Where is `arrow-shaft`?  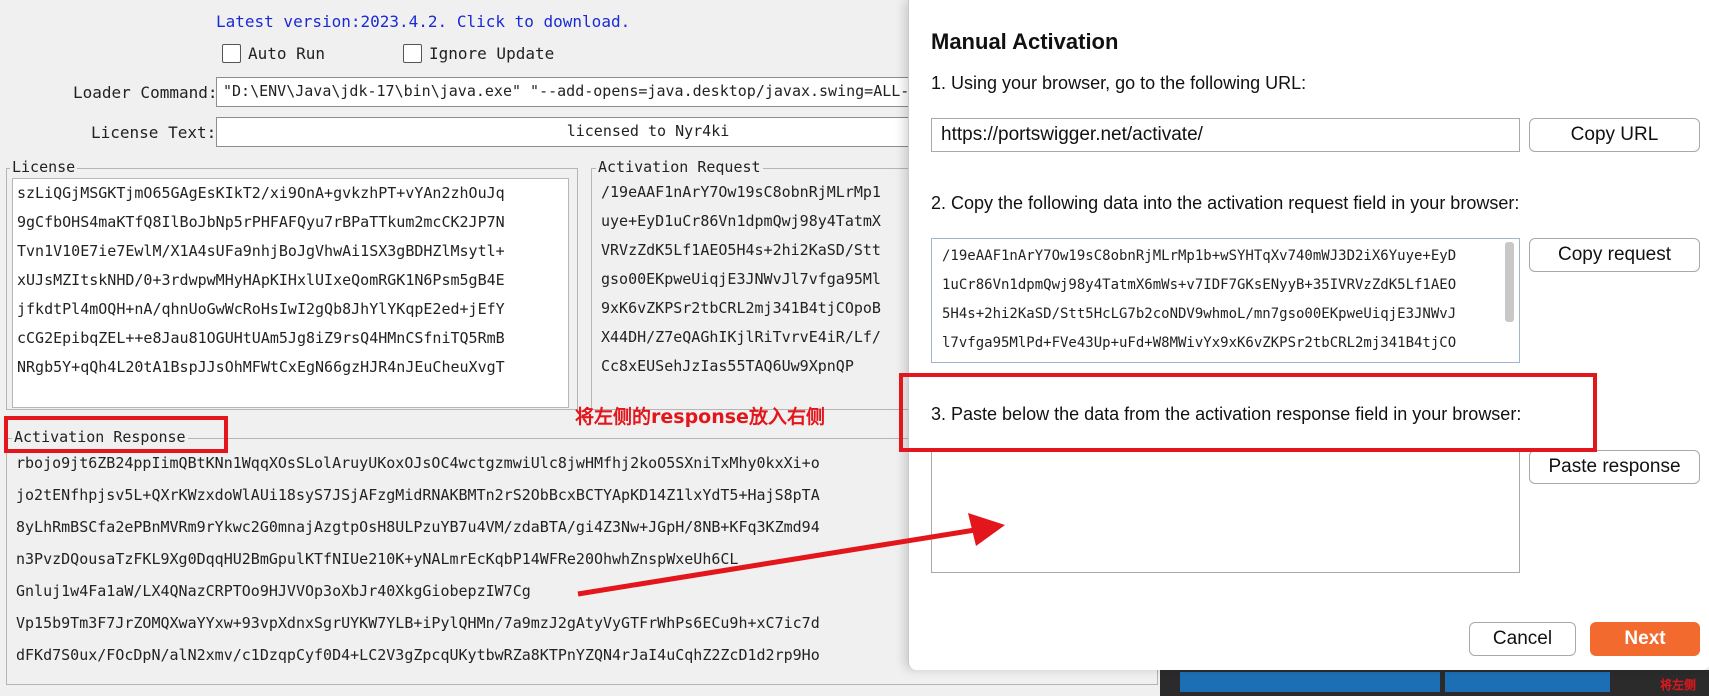
arrow-shaft is located at coordinates (776, 562).